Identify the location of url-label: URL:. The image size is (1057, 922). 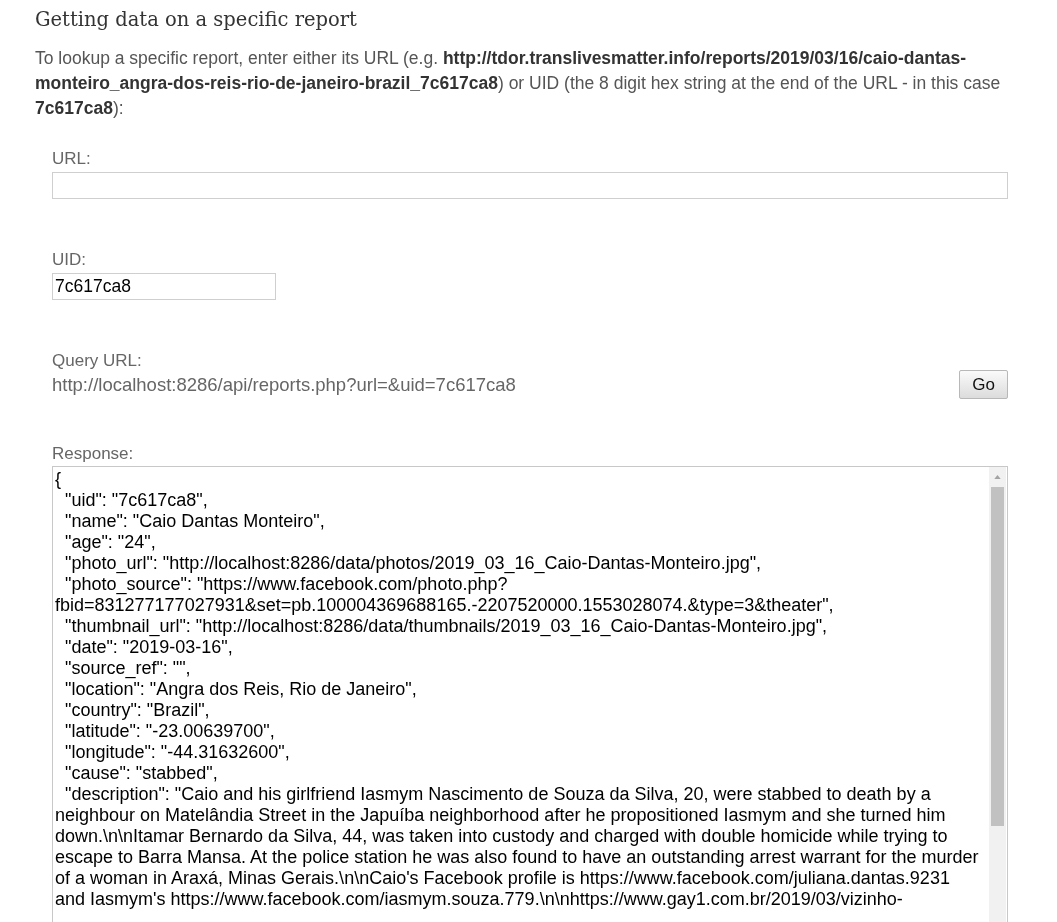
(71, 159).